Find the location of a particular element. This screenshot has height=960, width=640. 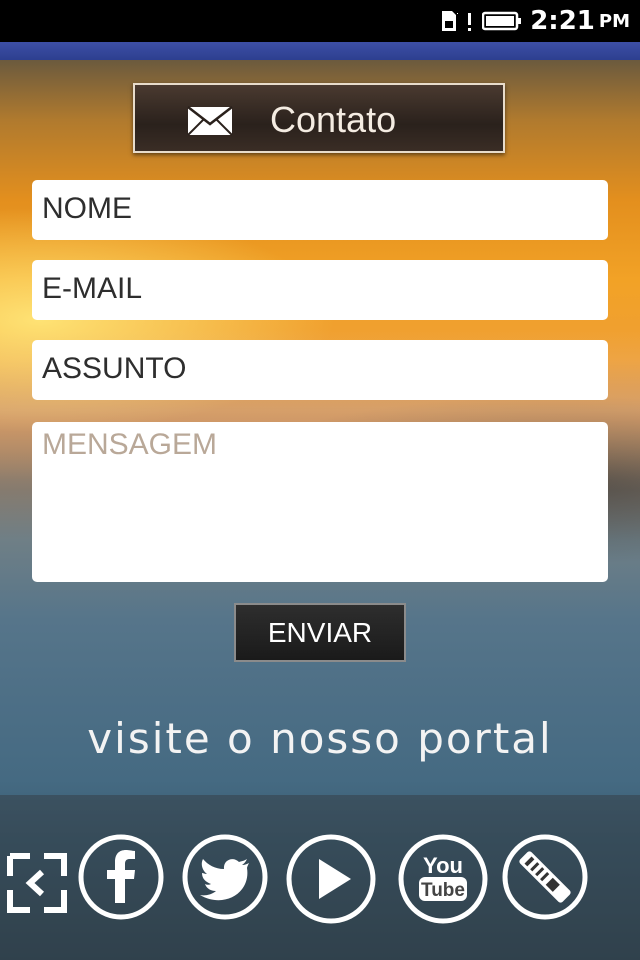

sim-icon is located at coordinates (450, 21).